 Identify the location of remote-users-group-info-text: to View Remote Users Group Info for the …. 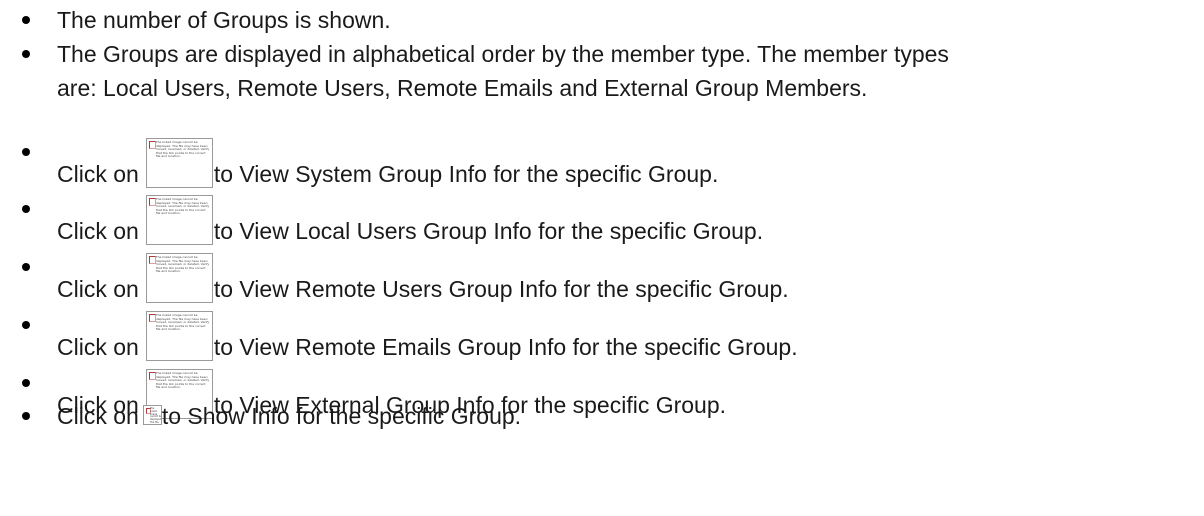
(501, 289).